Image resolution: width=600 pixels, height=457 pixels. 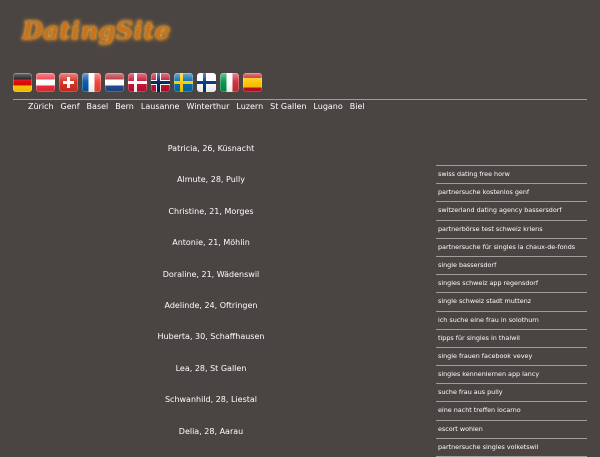 What do you see at coordinates (511, 430) in the screenshot?
I see `list-item: escort wohlen` at bounding box center [511, 430].